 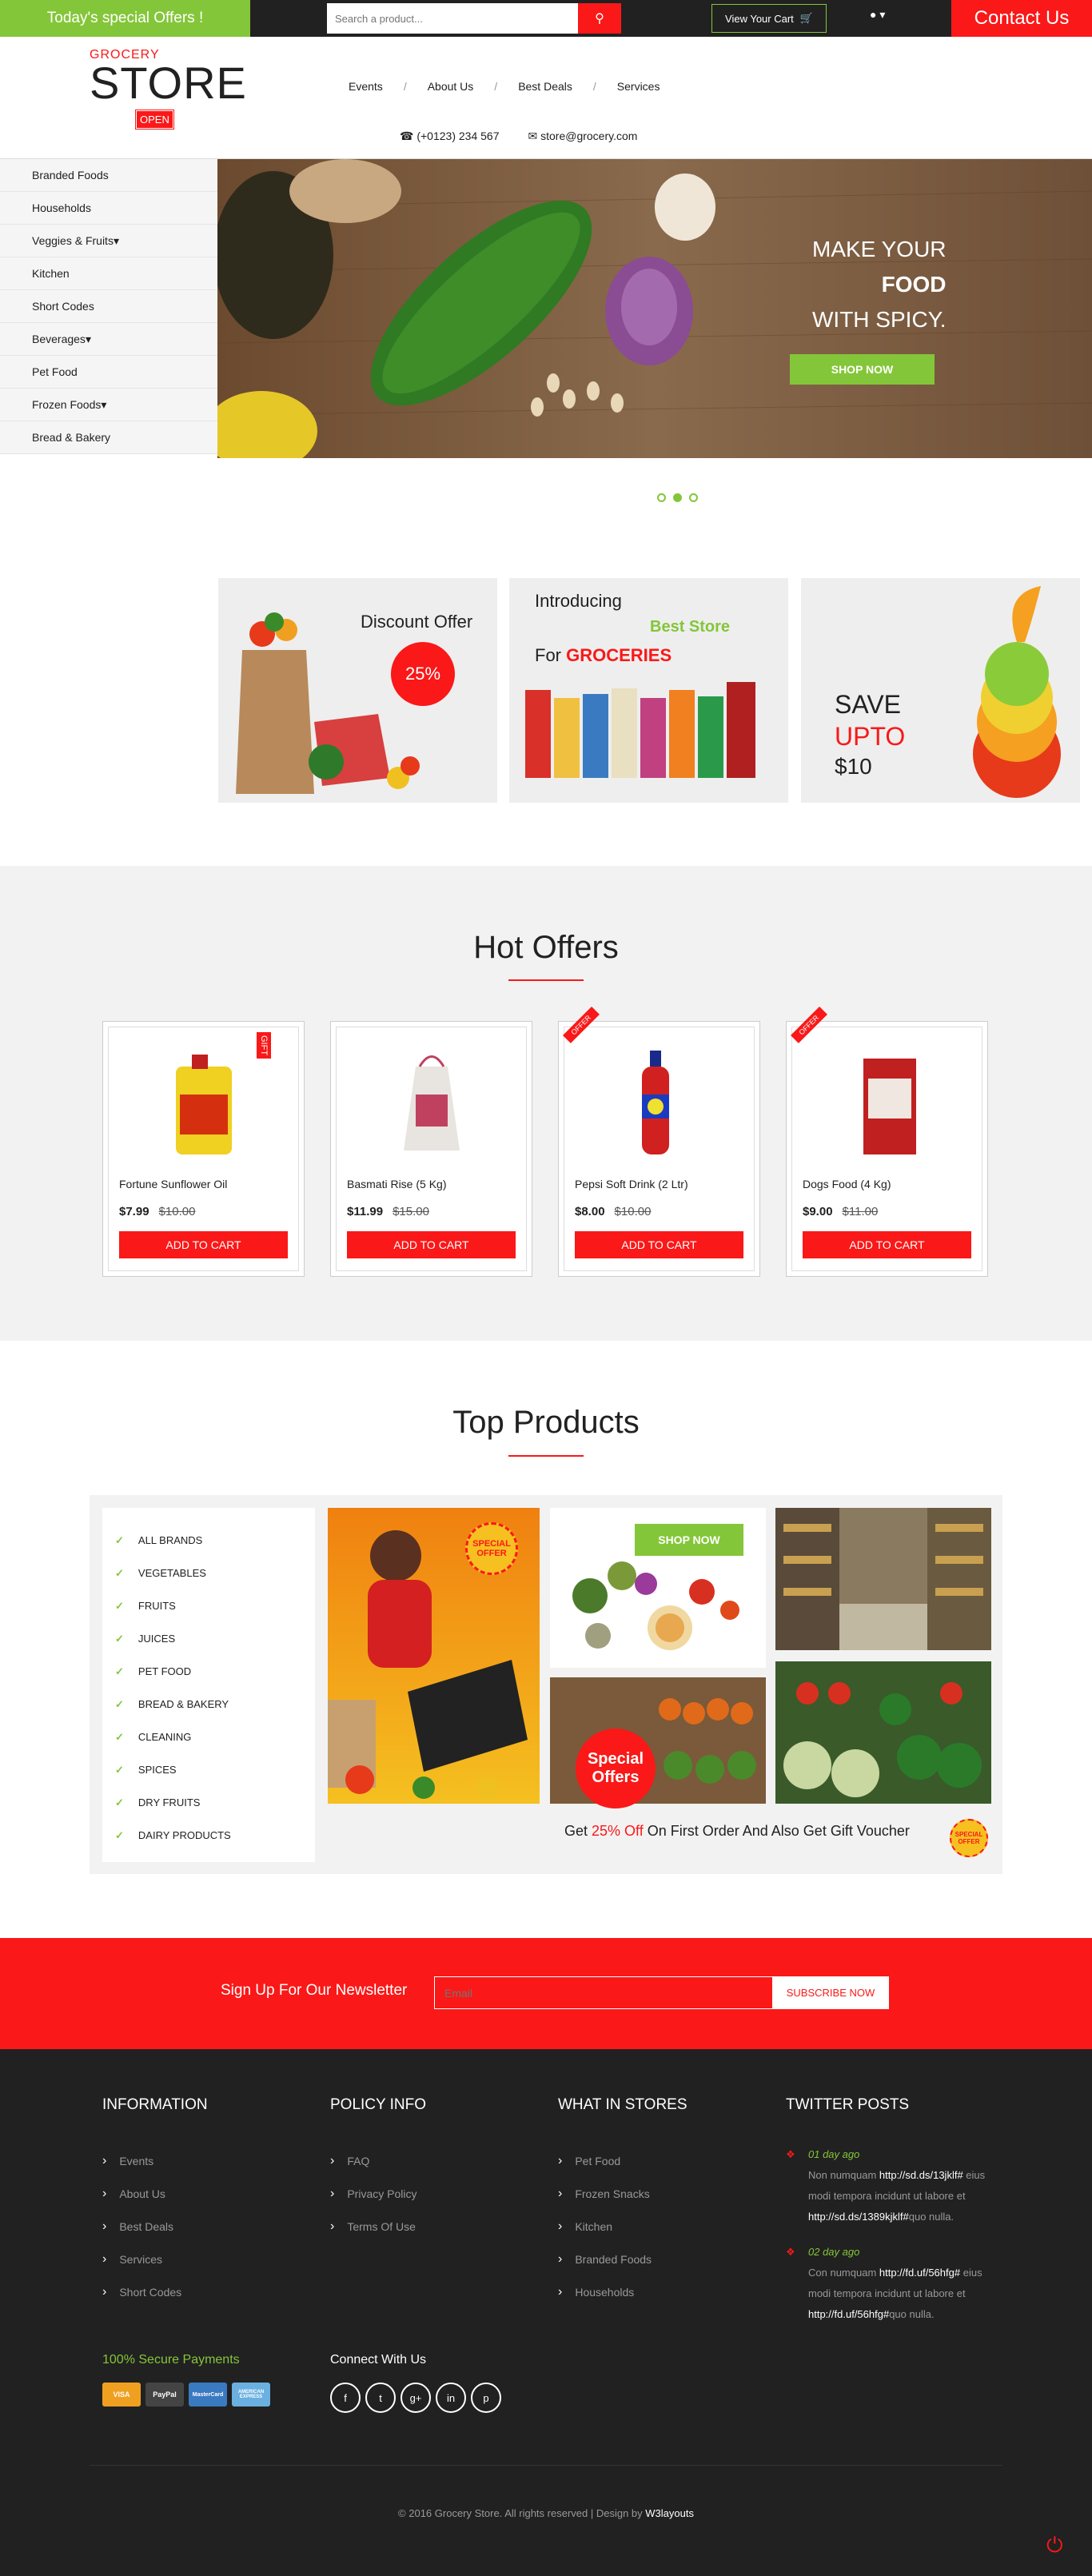 What do you see at coordinates (215, 1639) in the screenshot?
I see `category-juices: ✓ JUICES` at bounding box center [215, 1639].